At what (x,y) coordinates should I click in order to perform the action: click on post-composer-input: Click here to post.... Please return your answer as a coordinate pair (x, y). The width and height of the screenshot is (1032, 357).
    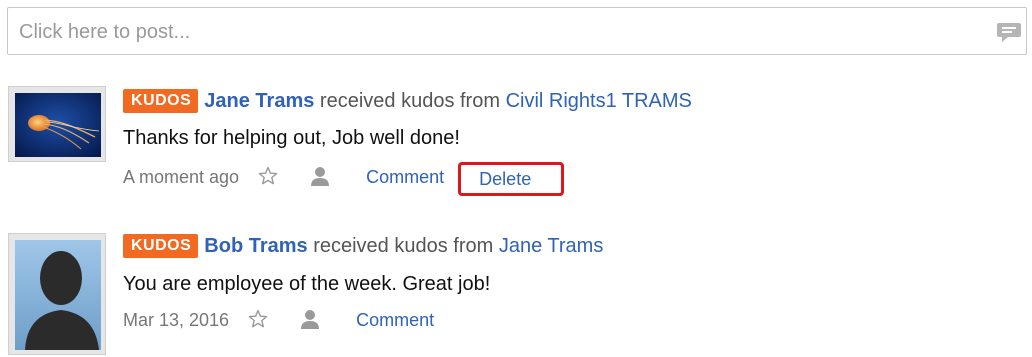
    Looking at the image, I should click on (517, 31).